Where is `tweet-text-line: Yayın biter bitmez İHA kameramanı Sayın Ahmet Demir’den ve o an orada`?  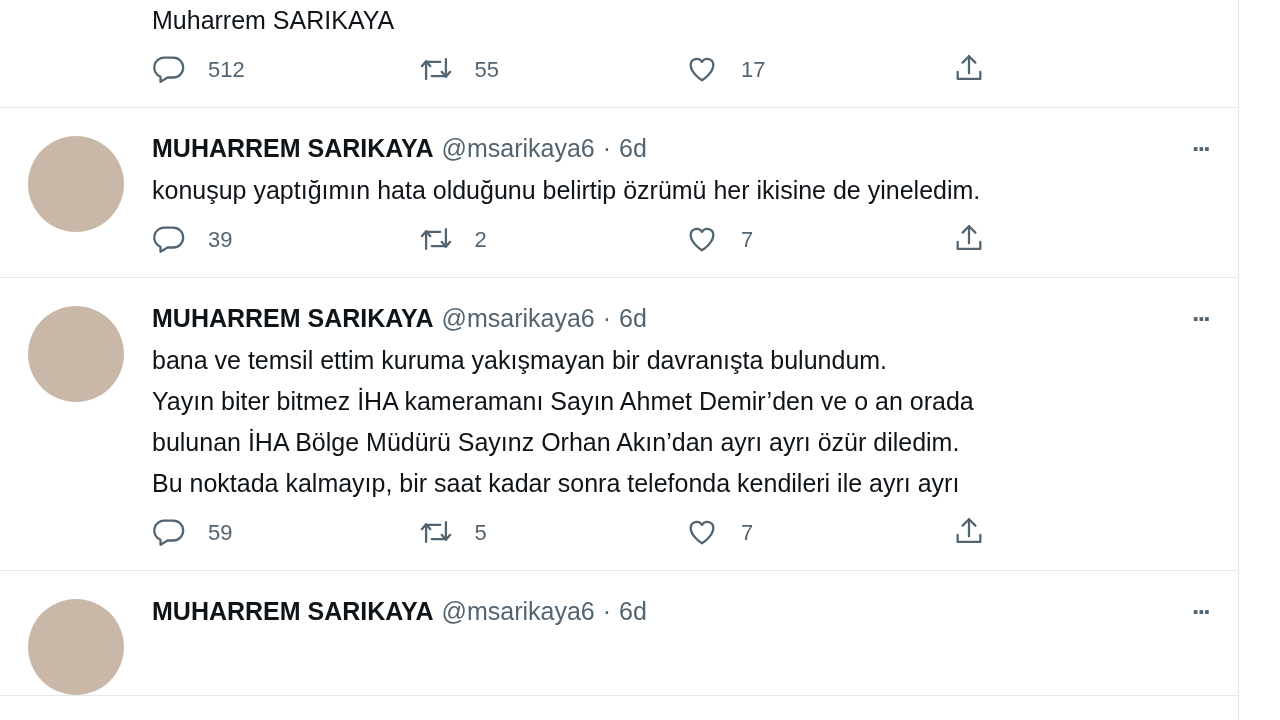
tweet-text-line: Yayın biter bitmez İHA kameramanı Sayın Ahmet Demir’den ve o an orada is located at coordinates (563, 401).